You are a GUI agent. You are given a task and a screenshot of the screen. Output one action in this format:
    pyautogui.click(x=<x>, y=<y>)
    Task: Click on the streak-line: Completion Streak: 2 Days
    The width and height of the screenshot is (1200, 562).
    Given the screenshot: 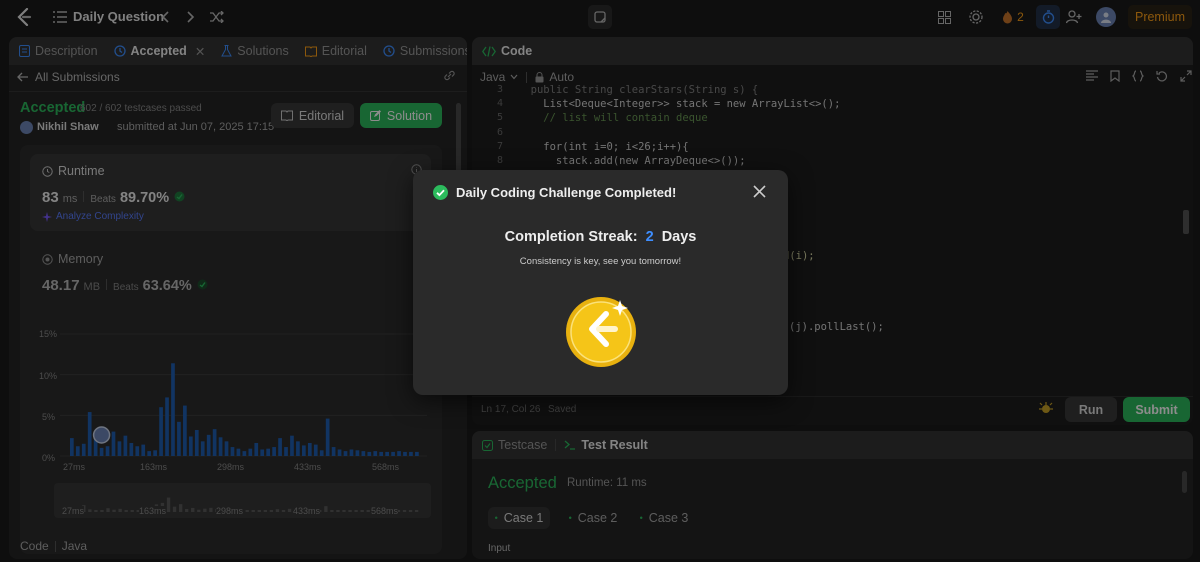 What is the action you would take?
    pyautogui.click(x=600, y=237)
    